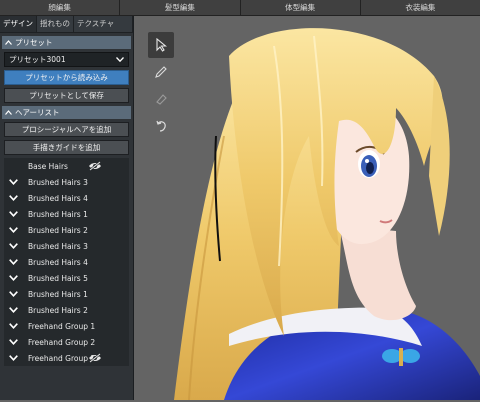  I want to click on add-hand-drawn-guide-button: 手描きガイドを追加, so click(66, 147).